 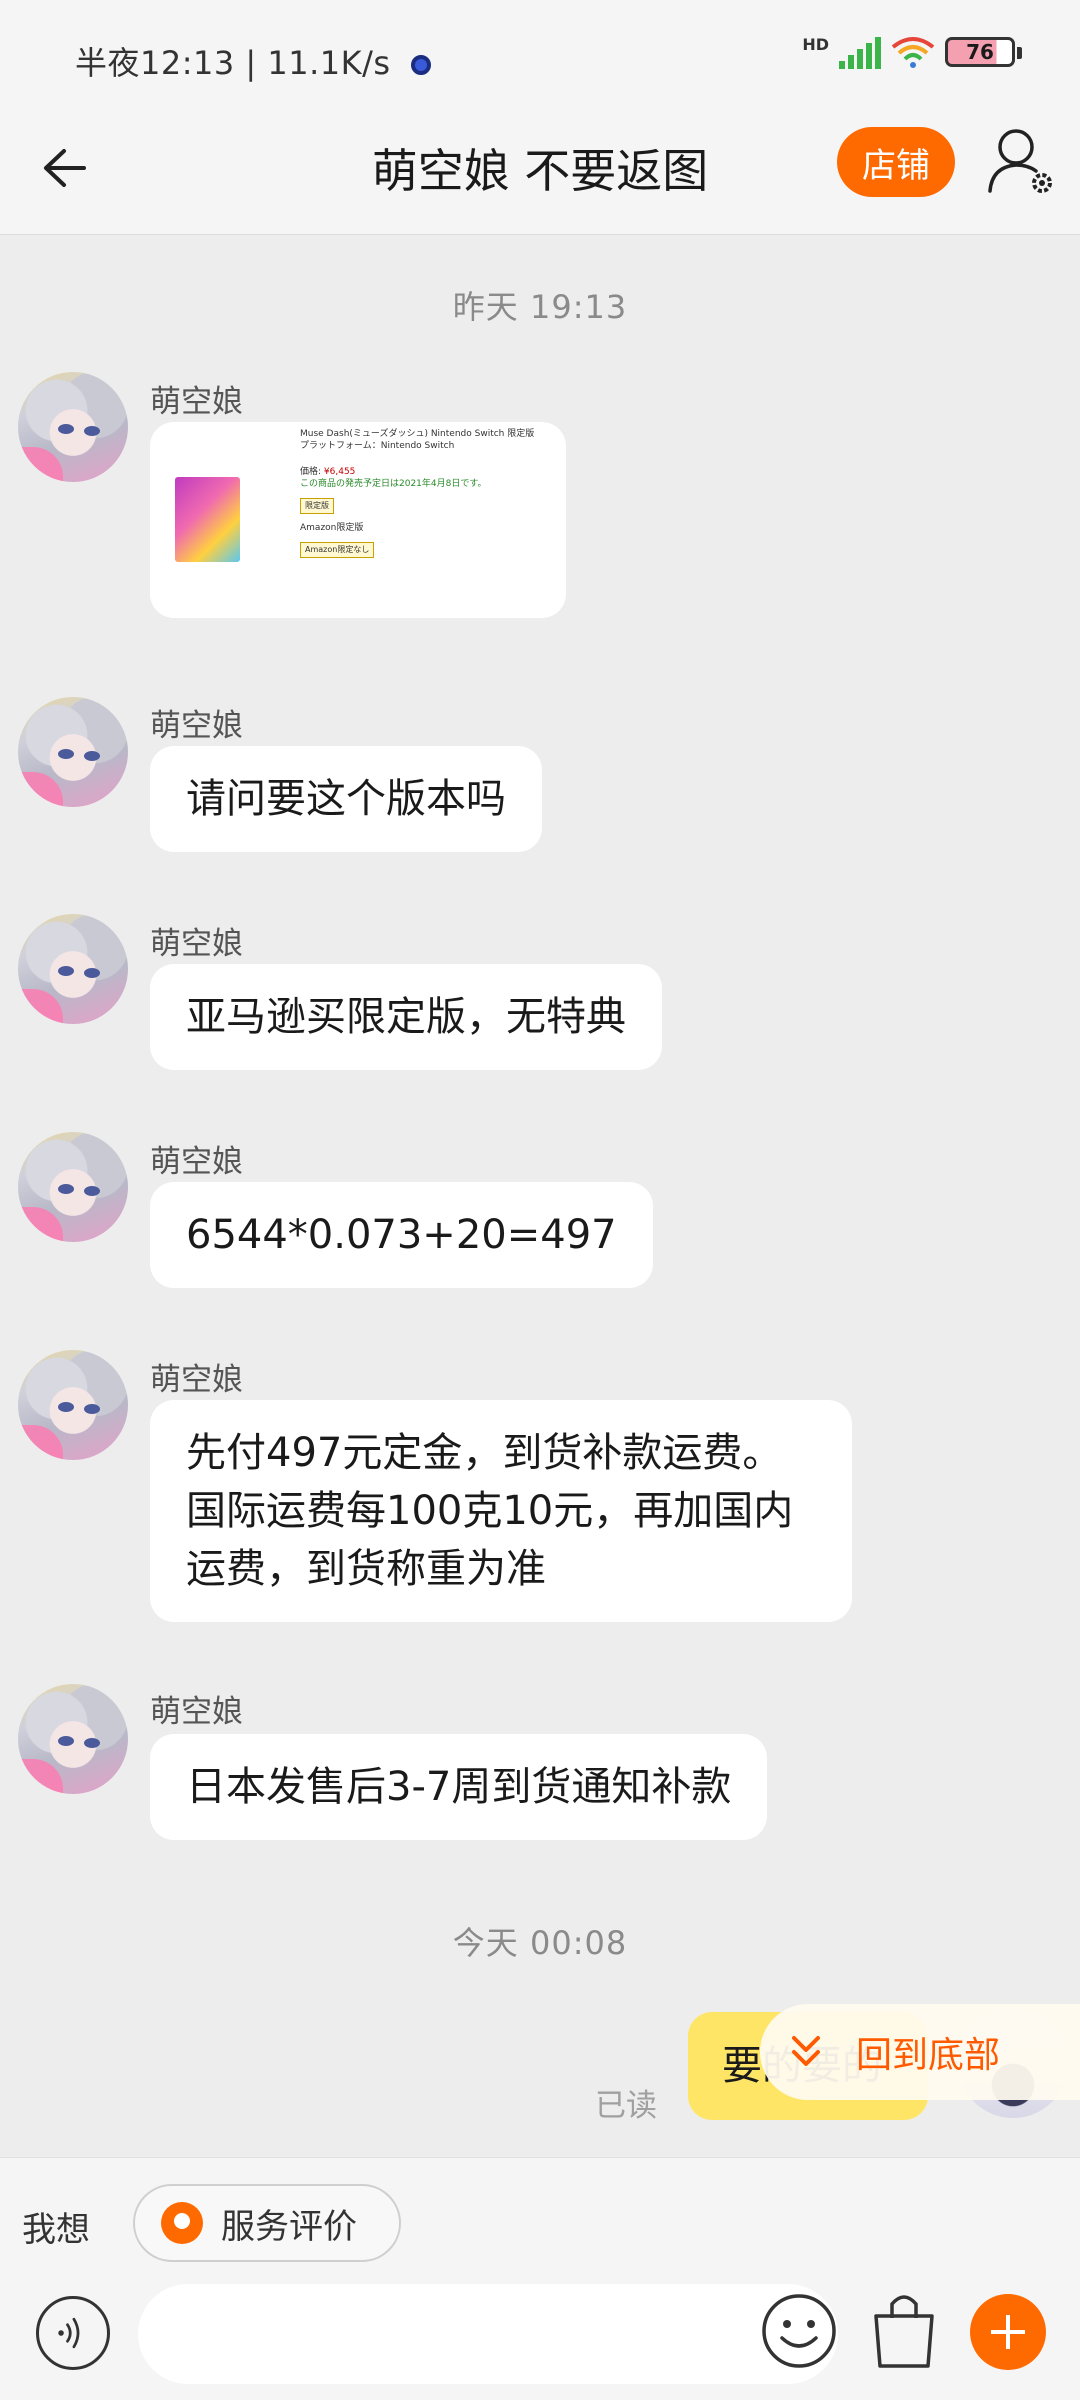 What do you see at coordinates (806, 2051) in the screenshot?
I see `double-chevron-down-icon` at bounding box center [806, 2051].